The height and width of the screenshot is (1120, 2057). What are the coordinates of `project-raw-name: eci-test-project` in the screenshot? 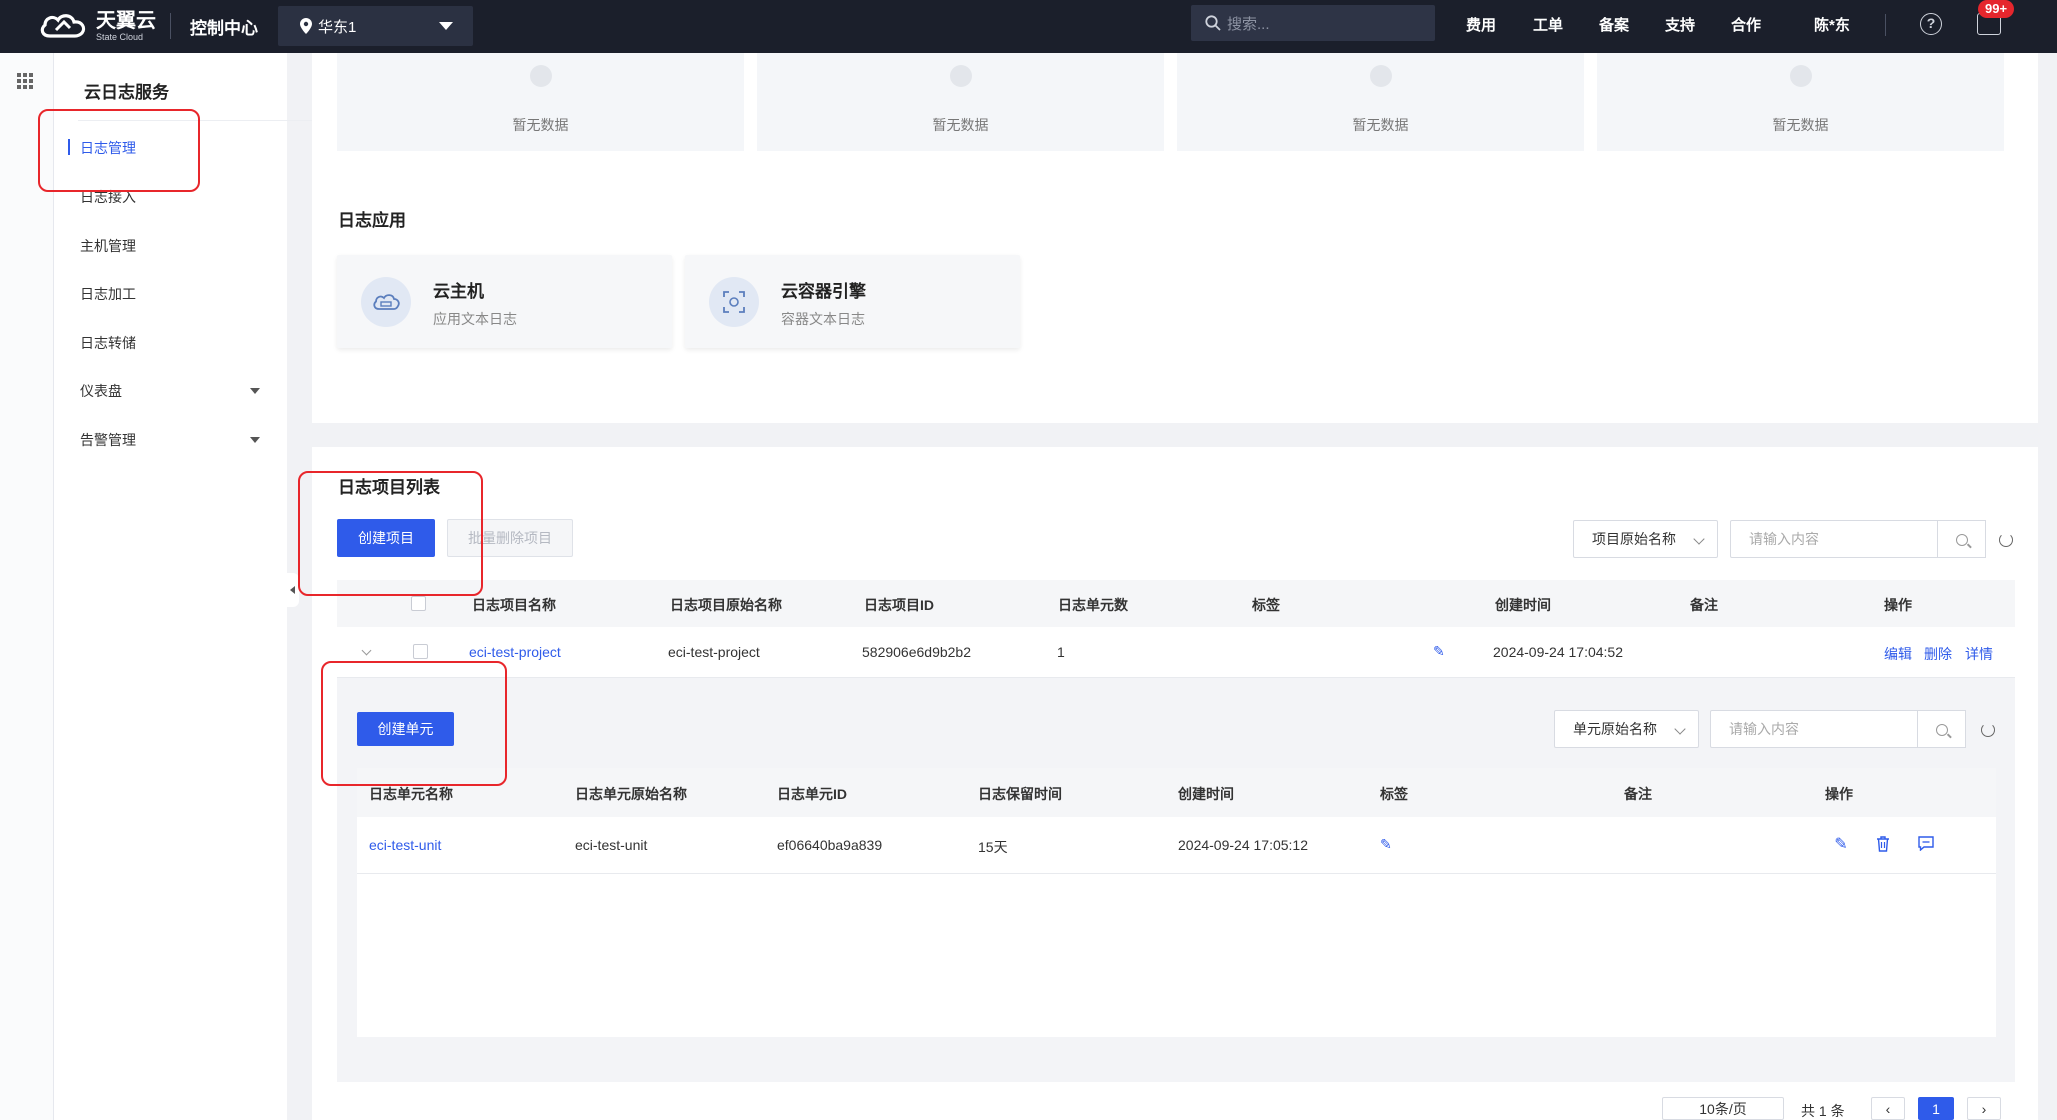 It's located at (714, 652).